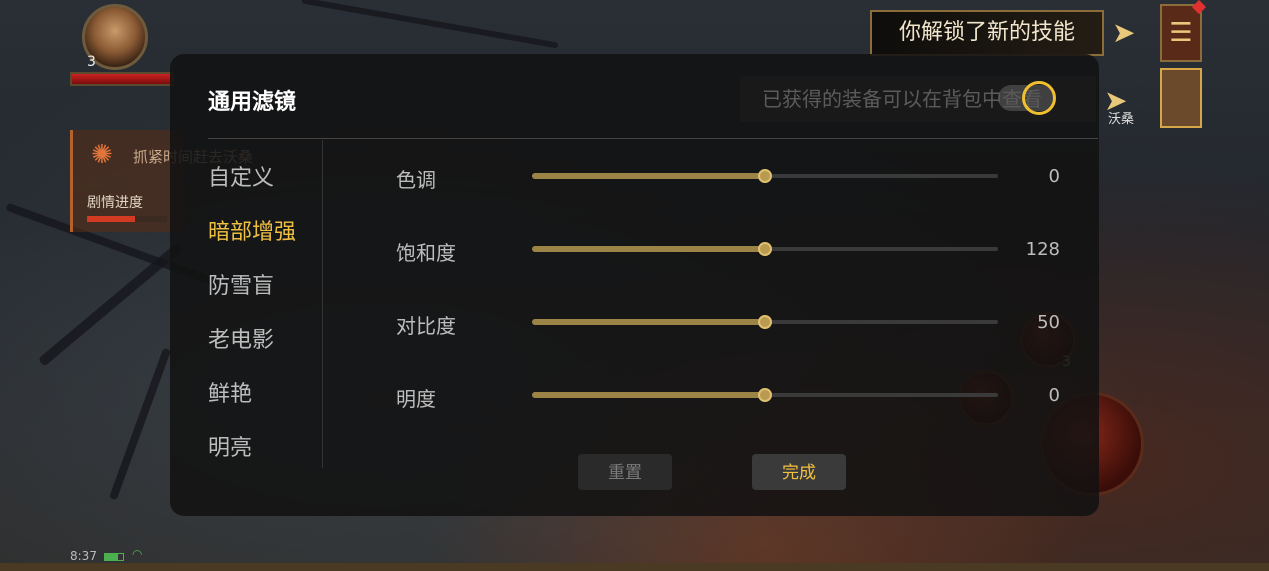 Image resolution: width=1269 pixels, height=571 pixels. Describe the element at coordinates (111, 219) in the screenshot. I see `quest-progress-fill` at that location.